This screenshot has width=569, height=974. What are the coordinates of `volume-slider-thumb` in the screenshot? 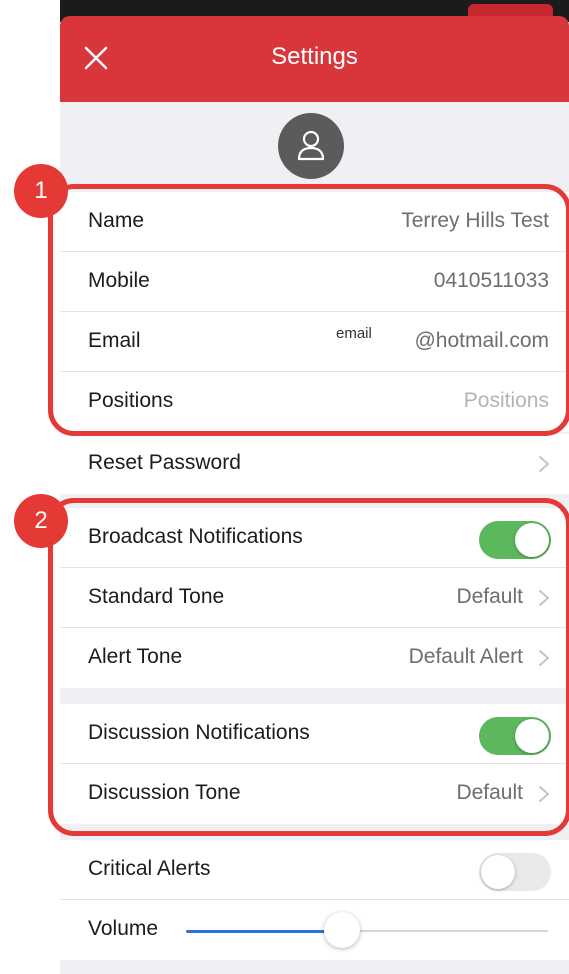 It's located at (341, 930).